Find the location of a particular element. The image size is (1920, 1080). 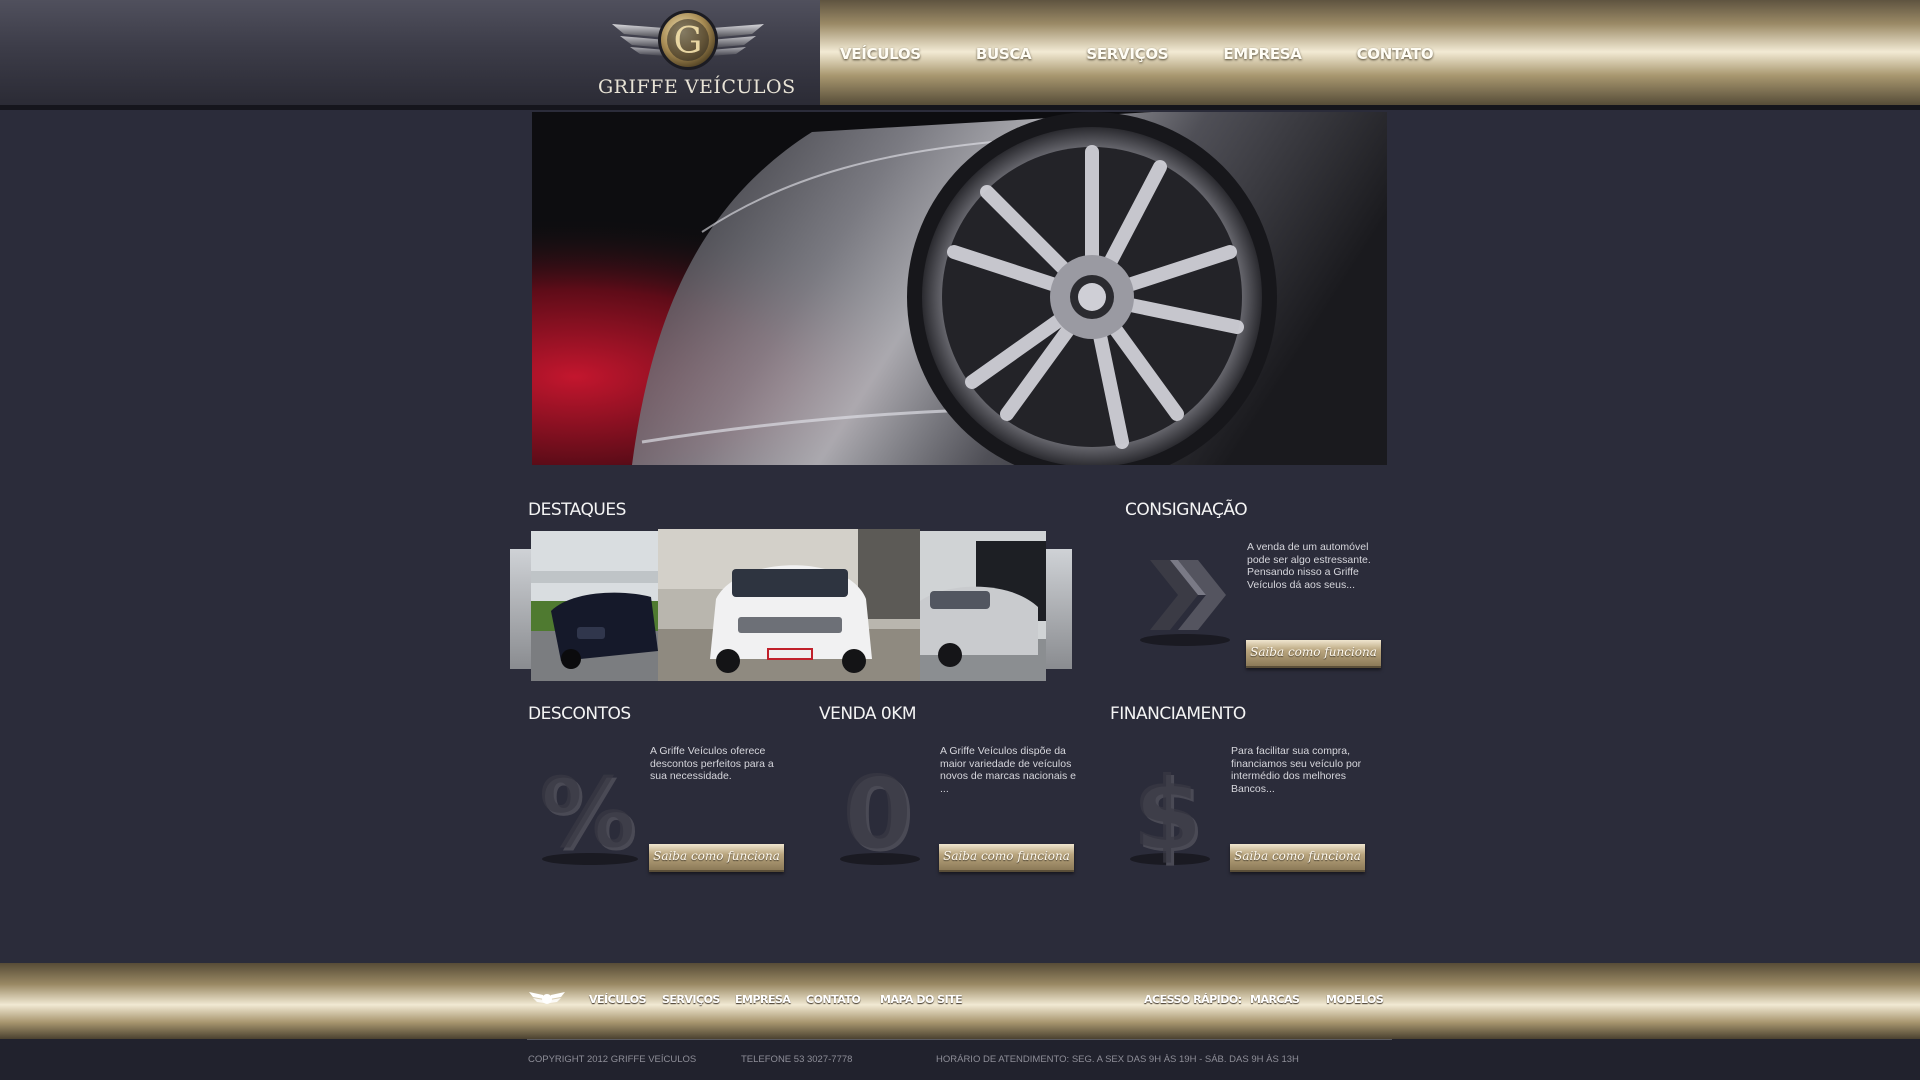

footer-copyright: COPYRIGHT 2012 GRIFFE VEÍCULOS is located at coordinates (612, 1059).